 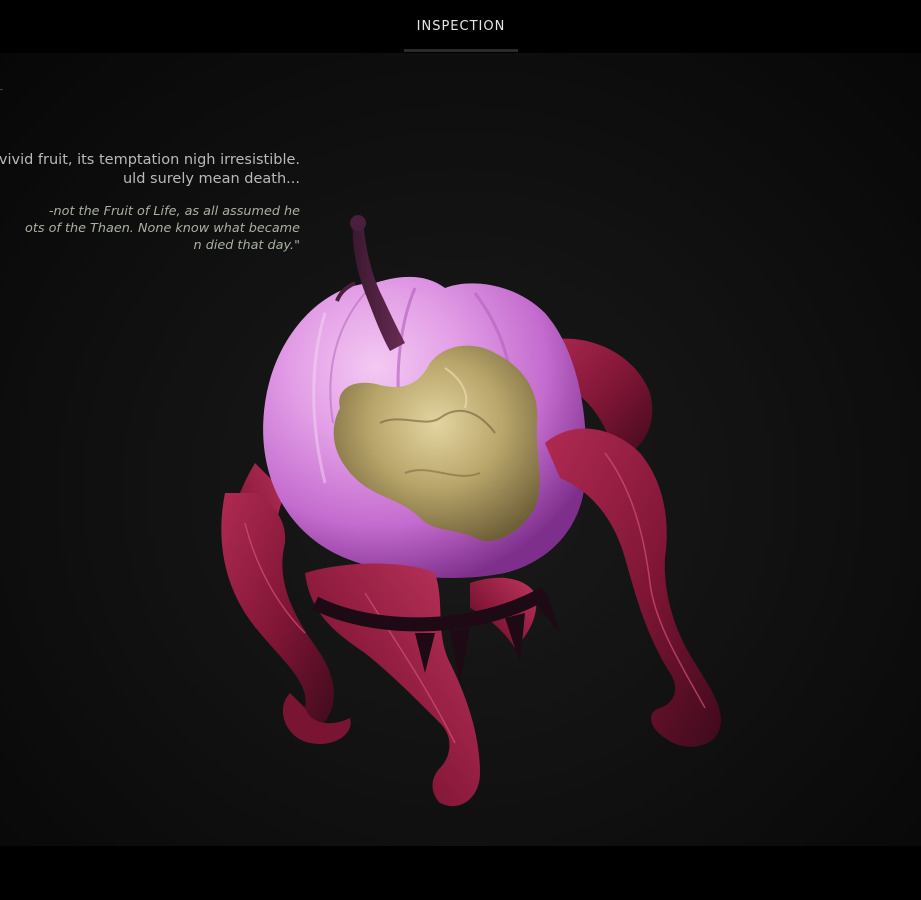 I want to click on tab-active-indicator, so click(x=461, y=50).